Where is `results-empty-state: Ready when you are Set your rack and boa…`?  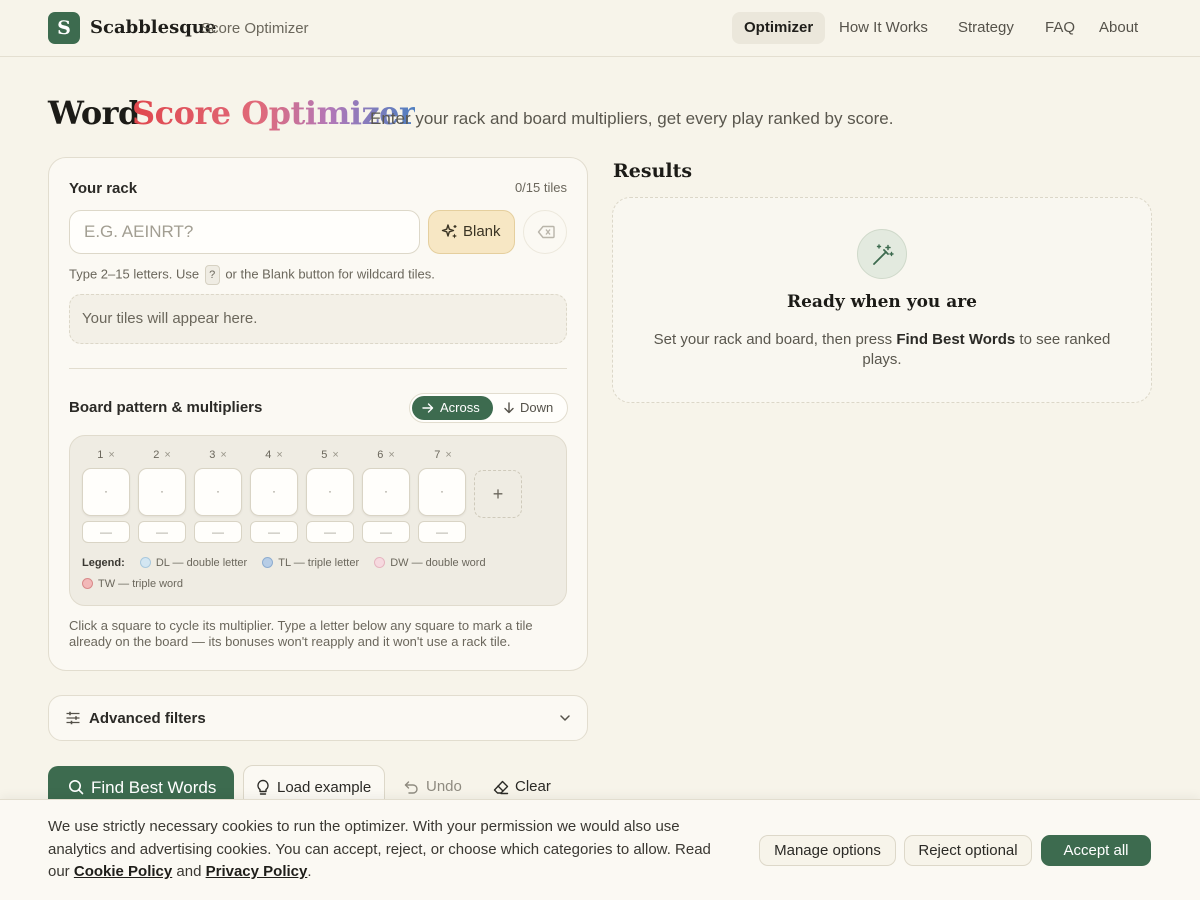 results-empty-state: Ready when you are Set your rack and boa… is located at coordinates (882, 300).